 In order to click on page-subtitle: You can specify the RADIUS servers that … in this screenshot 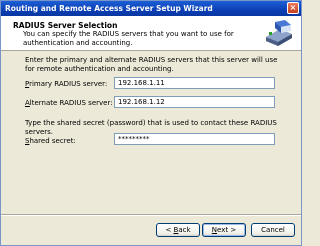, I will do `click(128, 38)`.